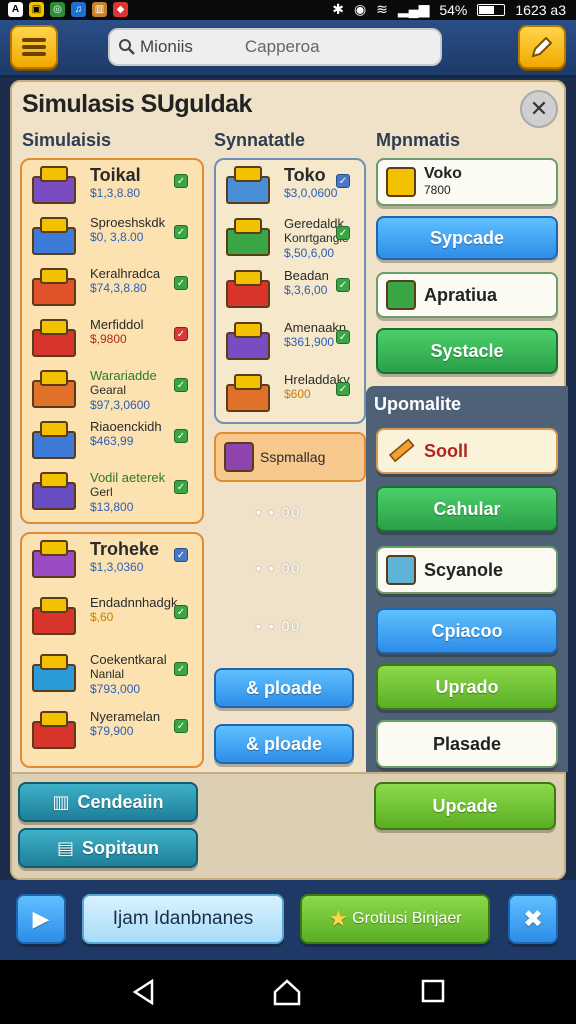  Describe the element at coordinates (465, 806) in the screenshot. I see `upcade-button: Upcade` at that location.